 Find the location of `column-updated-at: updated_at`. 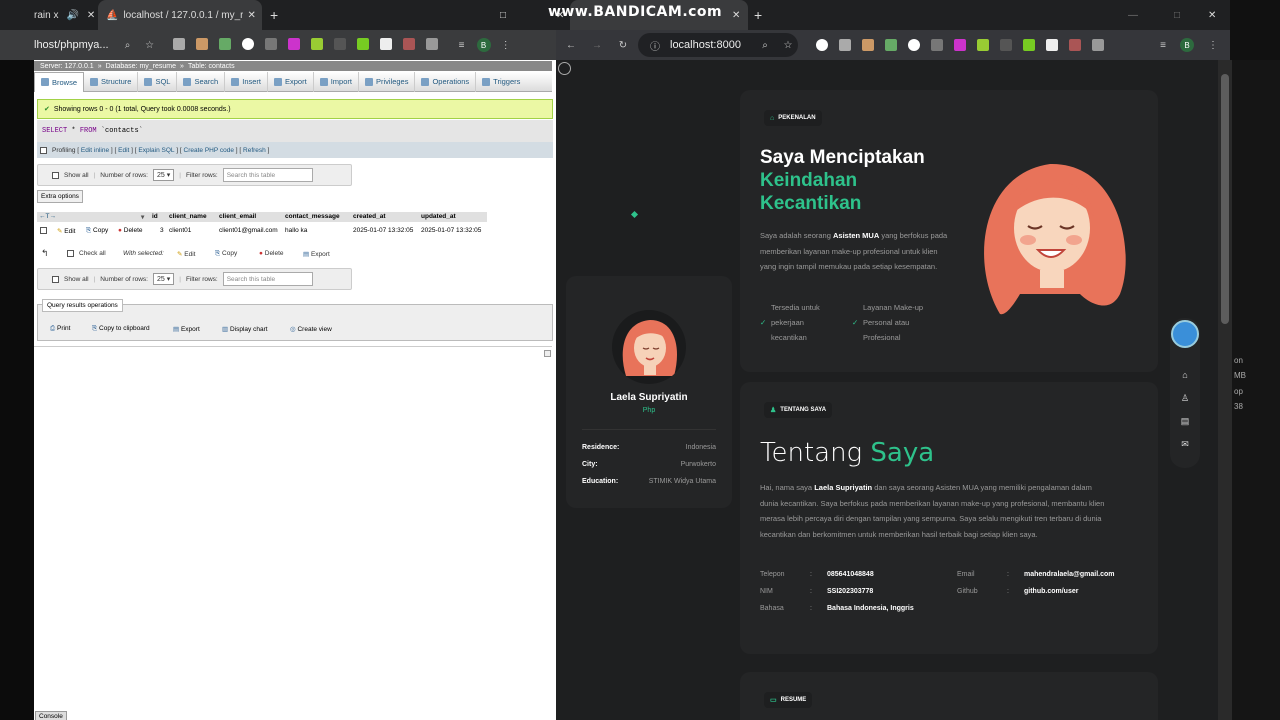

column-updated-at: updated_at is located at coordinates (438, 216).